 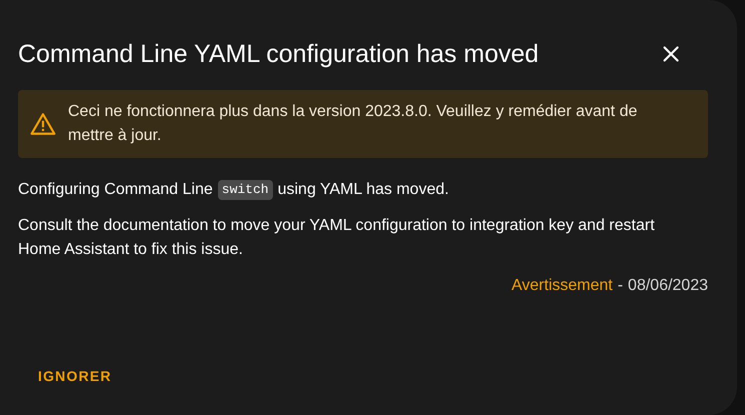 I want to click on ignore-button: IGNORER, so click(x=75, y=376).